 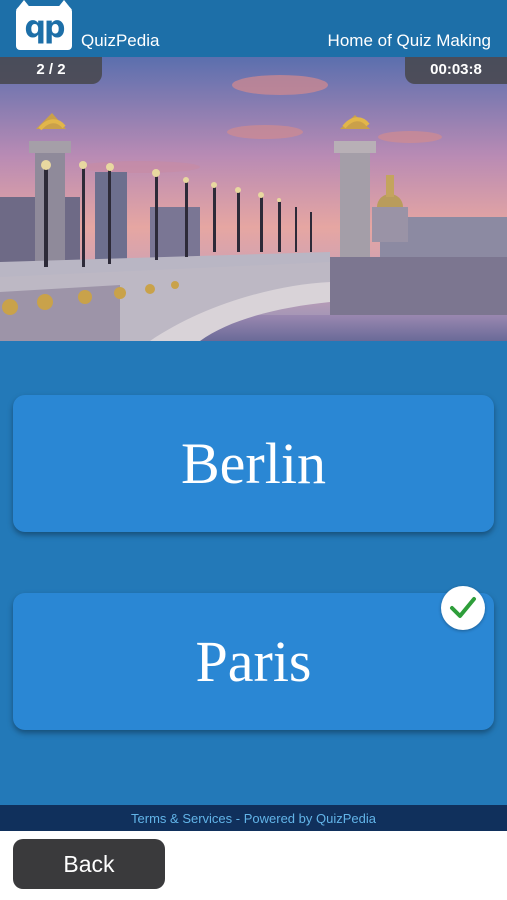 What do you see at coordinates (253, 28) in the screenshot?
I see `app-header: qp QuizPedia Home of Quiz Making` at bounding box center [253, 28].